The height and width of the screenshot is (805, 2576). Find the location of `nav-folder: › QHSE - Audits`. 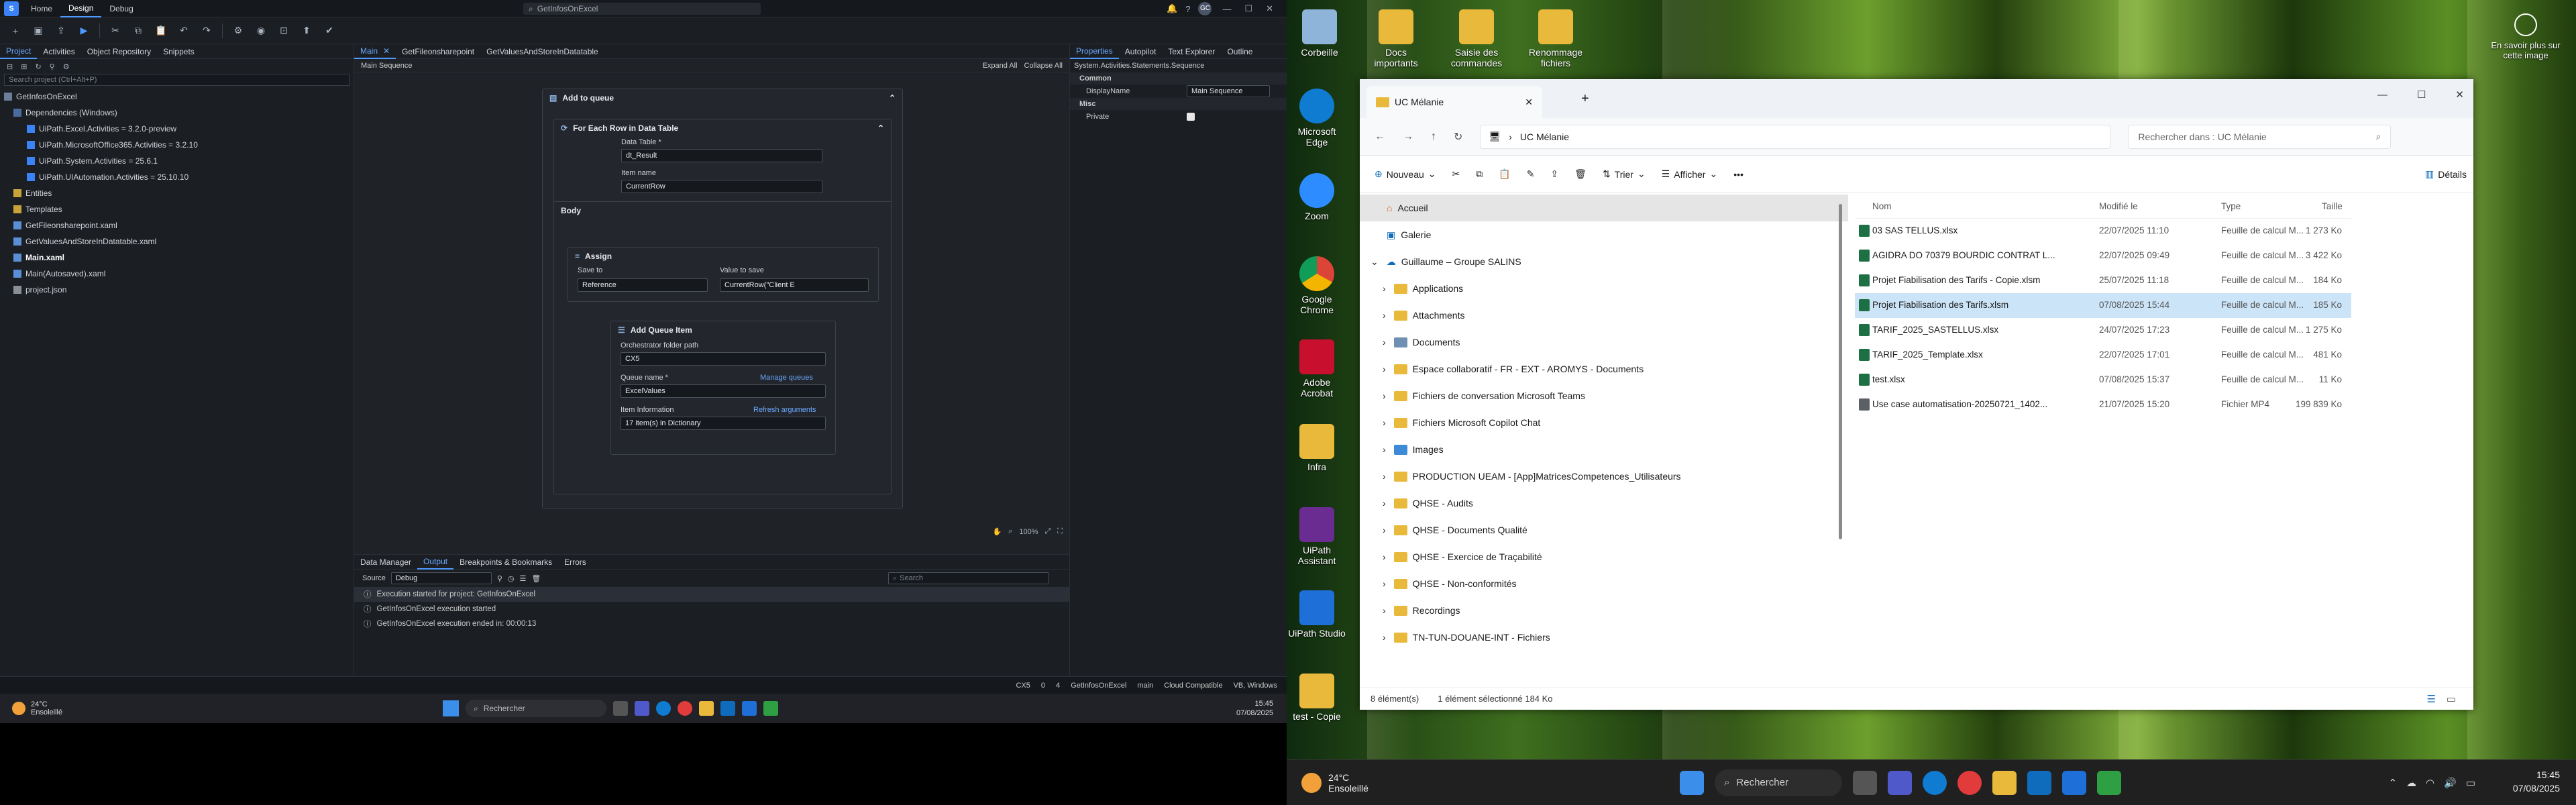

nav-folder: › QHSE - Audits is located at coordinates (1604, 503).